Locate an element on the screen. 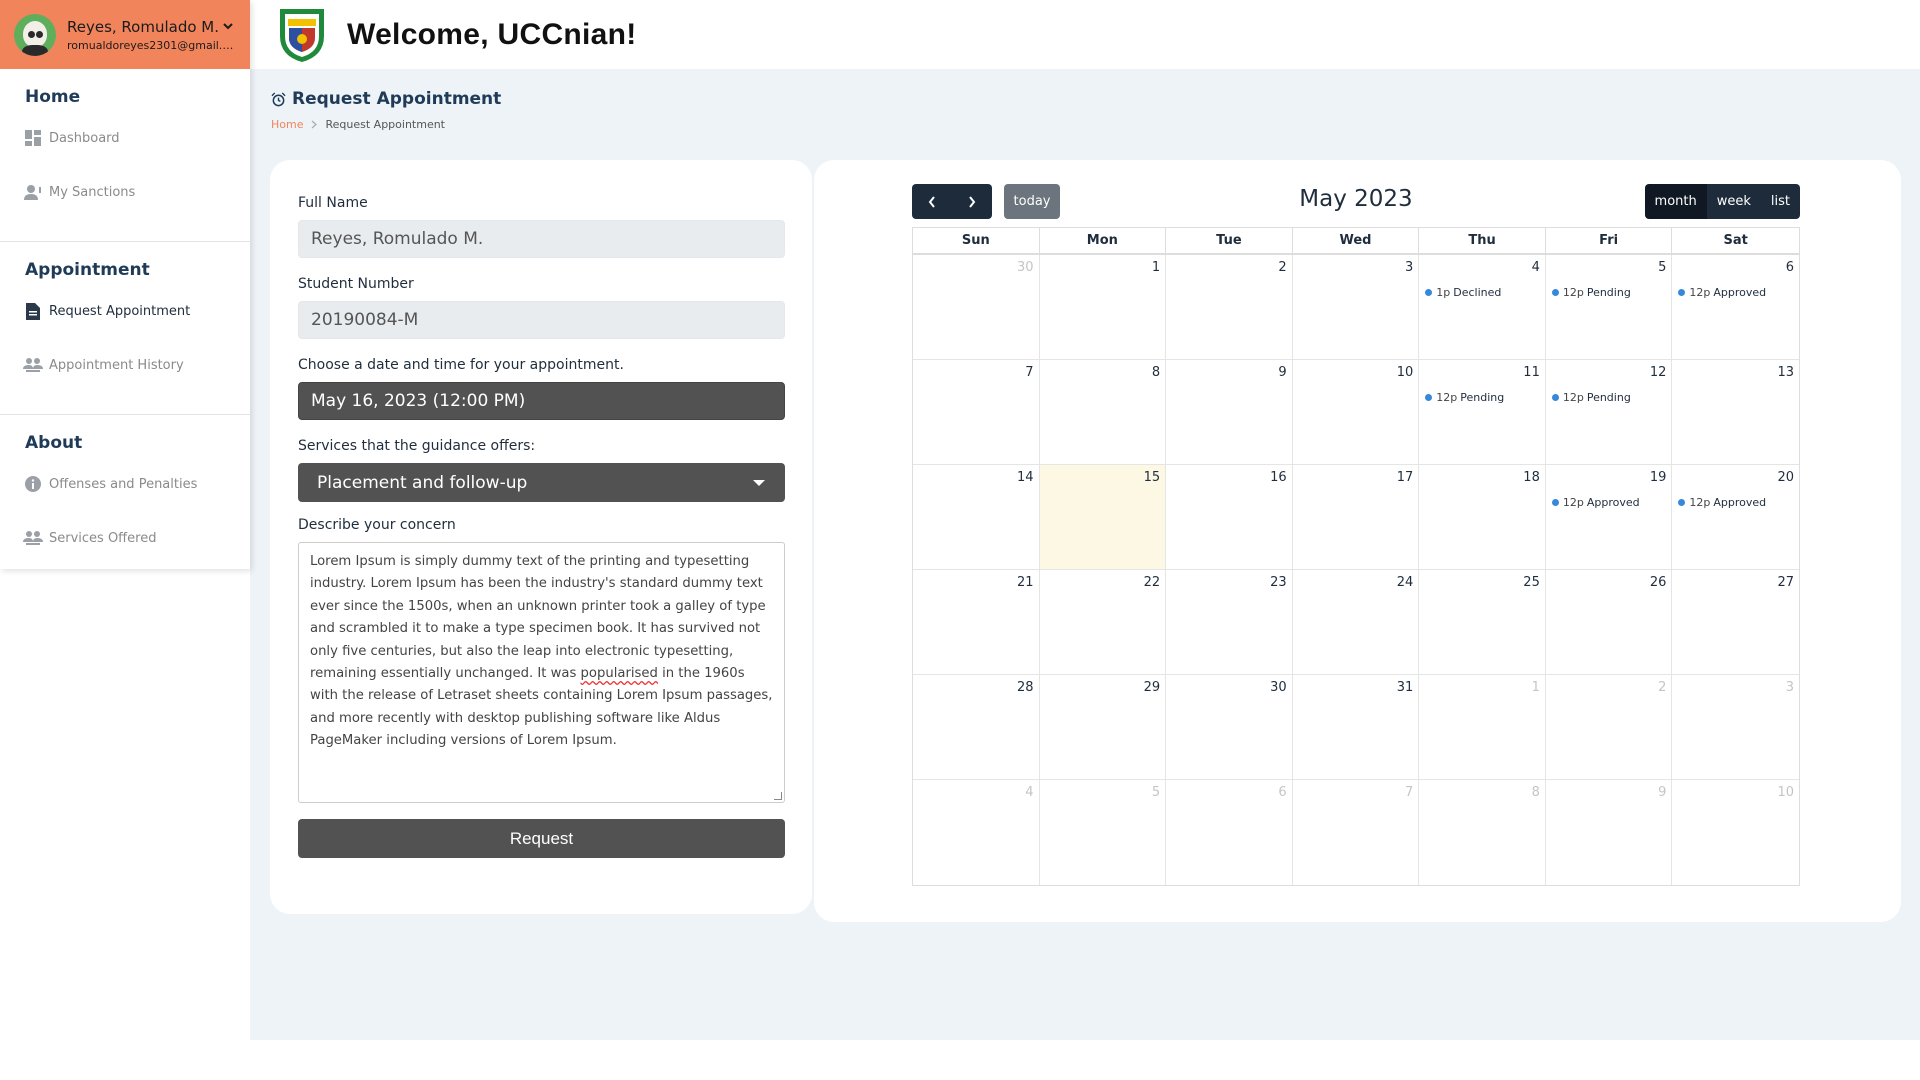 This screenshot has height=1080, width=1920. calendar-event: 1p Declined is located at coordinates (1463, 292).